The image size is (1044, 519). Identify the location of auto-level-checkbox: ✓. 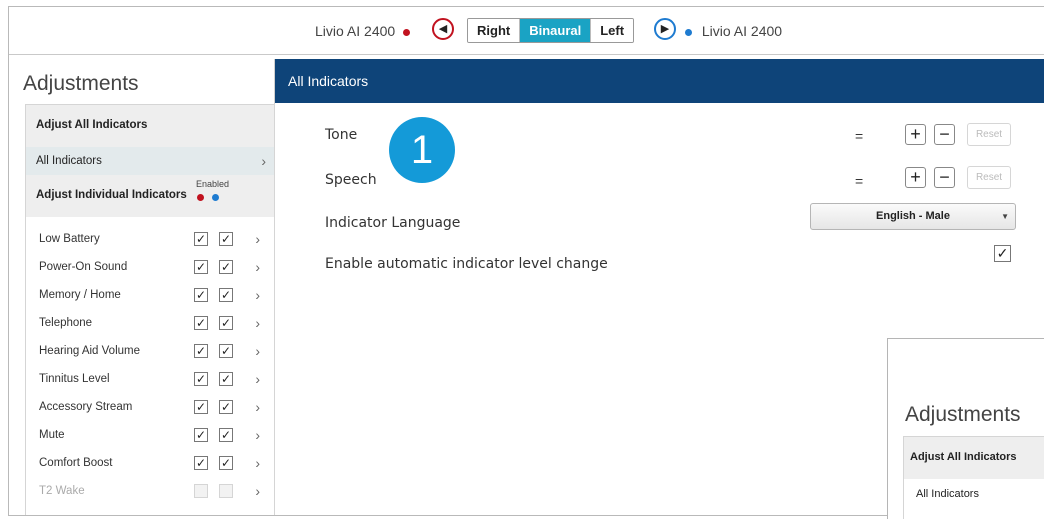
(1002, 253).